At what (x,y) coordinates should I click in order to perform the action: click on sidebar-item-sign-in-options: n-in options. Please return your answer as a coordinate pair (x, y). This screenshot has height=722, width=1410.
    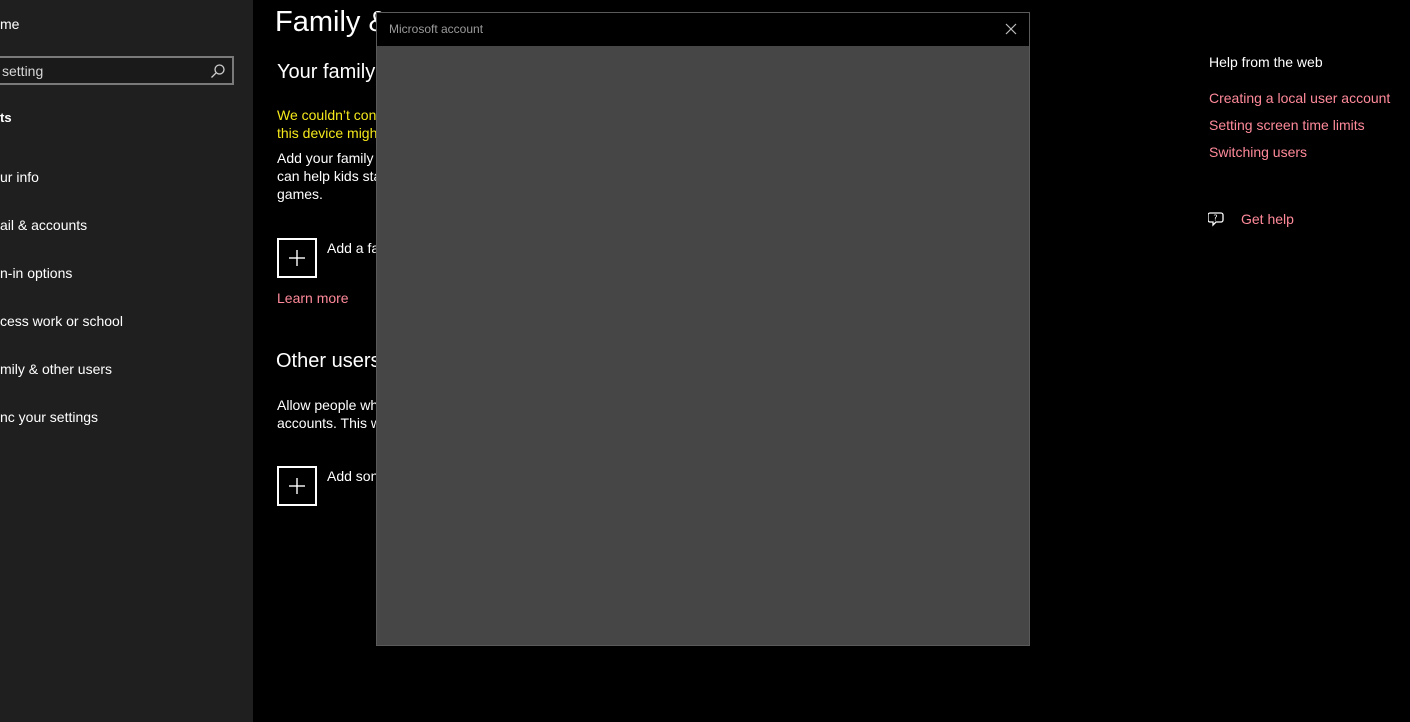
    Looking at the image, I should click on (36, 273).